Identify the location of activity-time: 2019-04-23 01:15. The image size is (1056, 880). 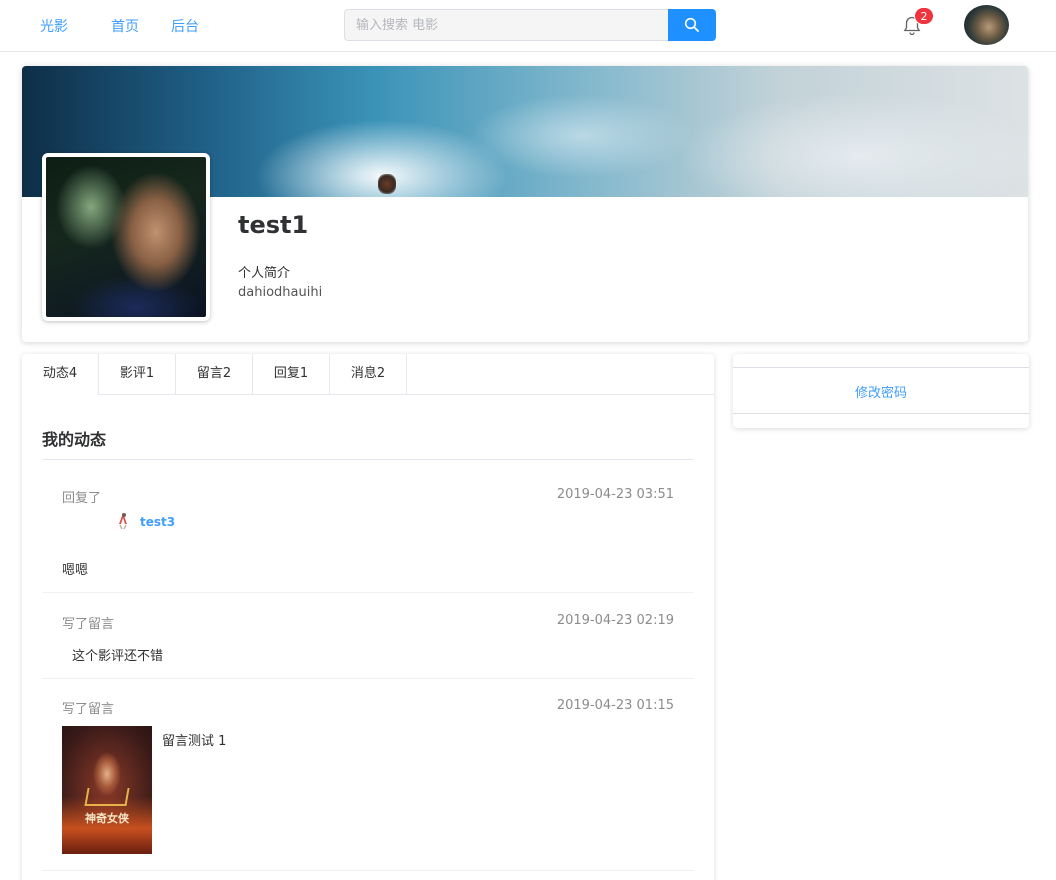
(615, 705).